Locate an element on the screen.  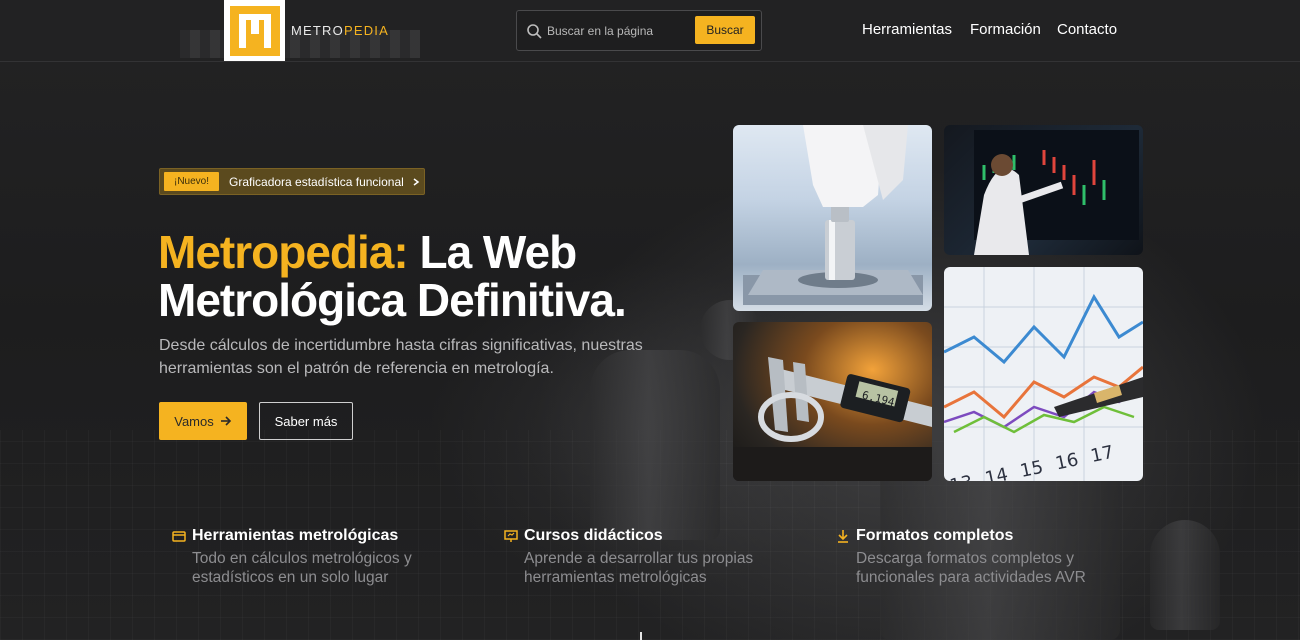
feature-title: Formatos completos is located at coordinates (935, 535).